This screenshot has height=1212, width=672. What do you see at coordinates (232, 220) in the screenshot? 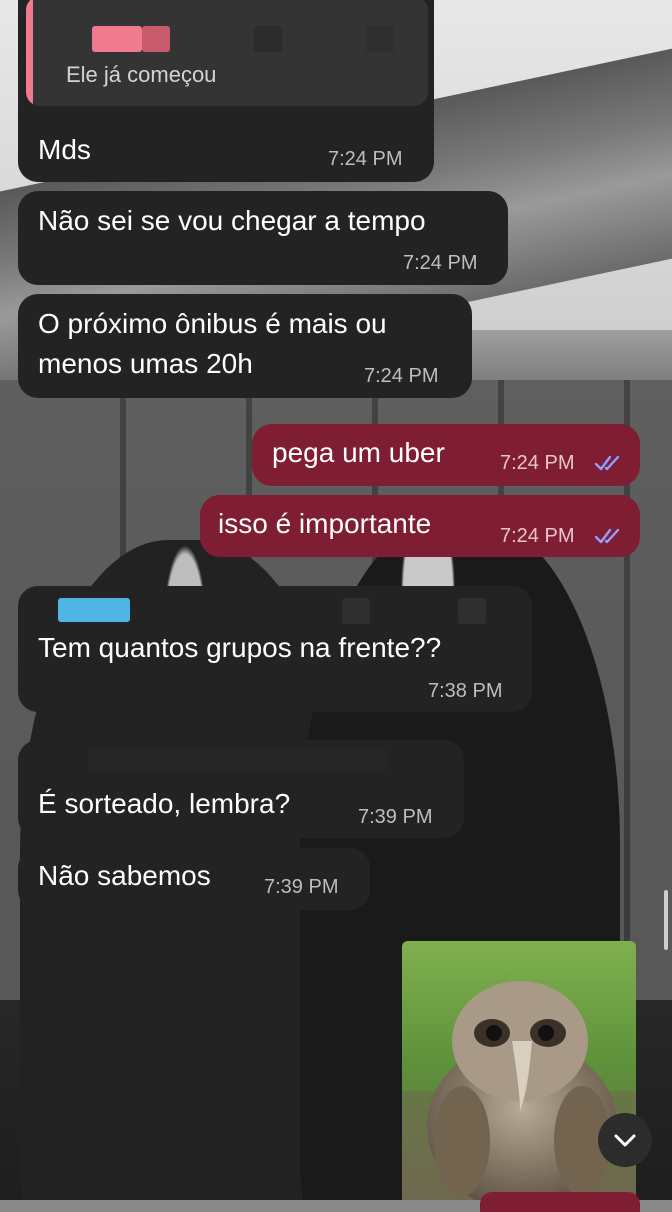
I see `message-text: Não sei se vou chegar a tempo` at bounding box center [232, 220].